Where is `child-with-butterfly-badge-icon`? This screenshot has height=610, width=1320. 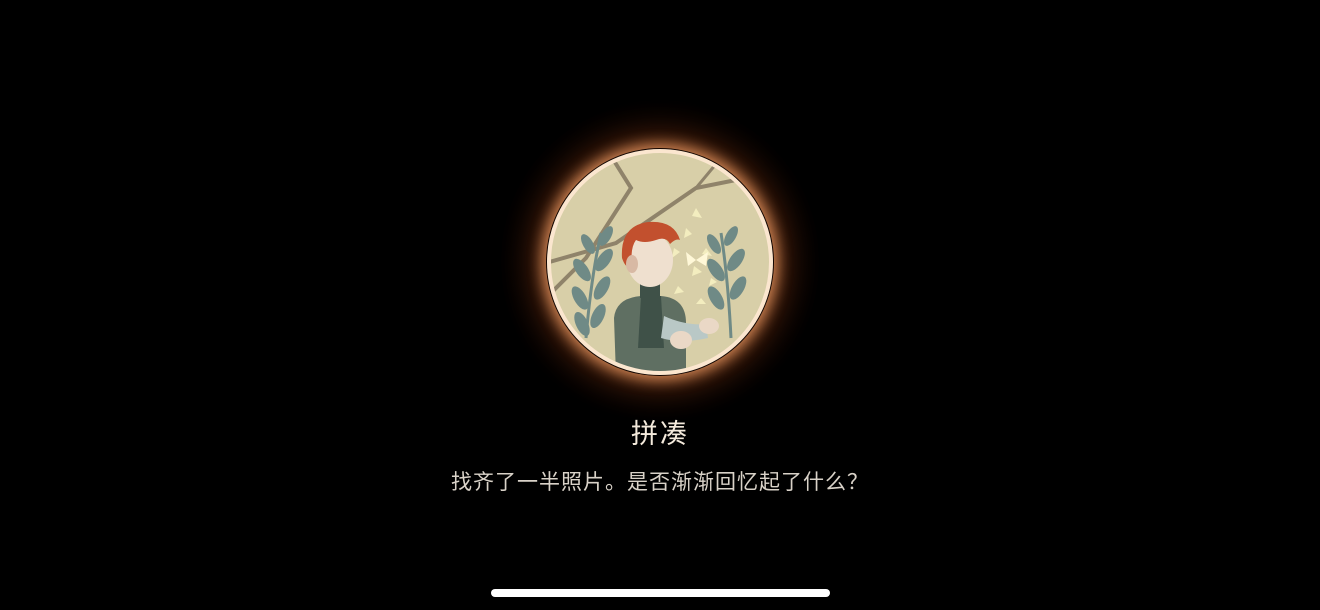
child-with-butterfly-badge-icon is located at coordinates (660, 262).